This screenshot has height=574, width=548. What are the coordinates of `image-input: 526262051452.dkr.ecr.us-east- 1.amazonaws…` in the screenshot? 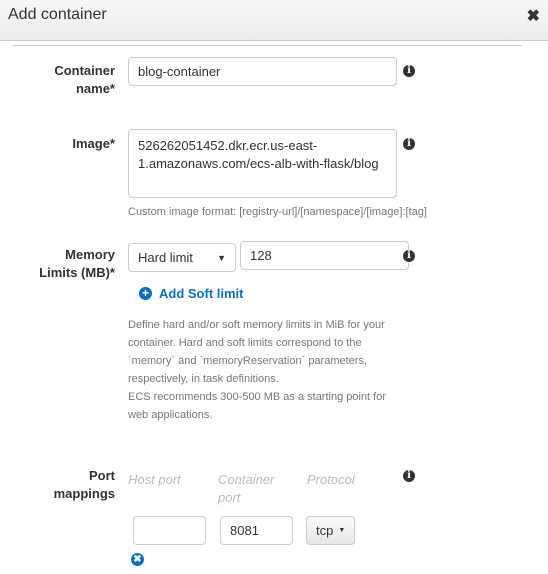 It's located at (262, 163).